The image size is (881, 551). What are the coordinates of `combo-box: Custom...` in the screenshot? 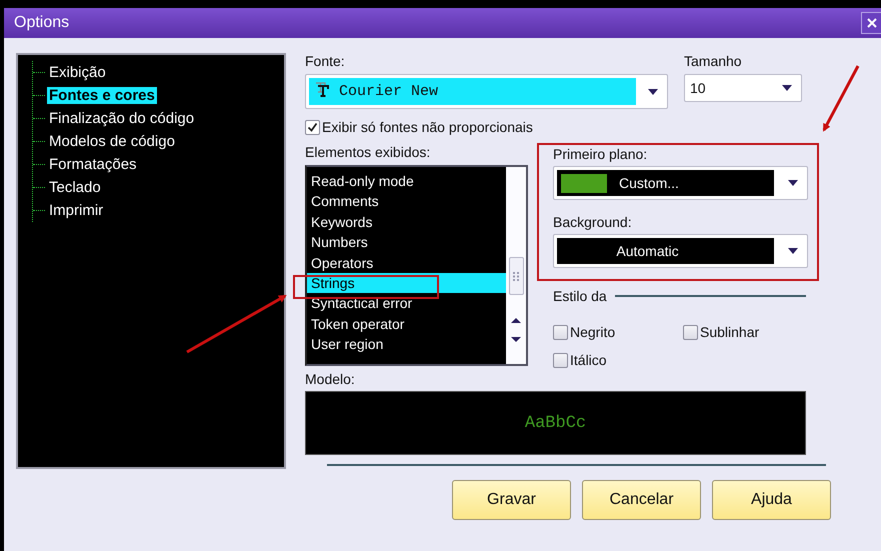 It's located at (680, 183).